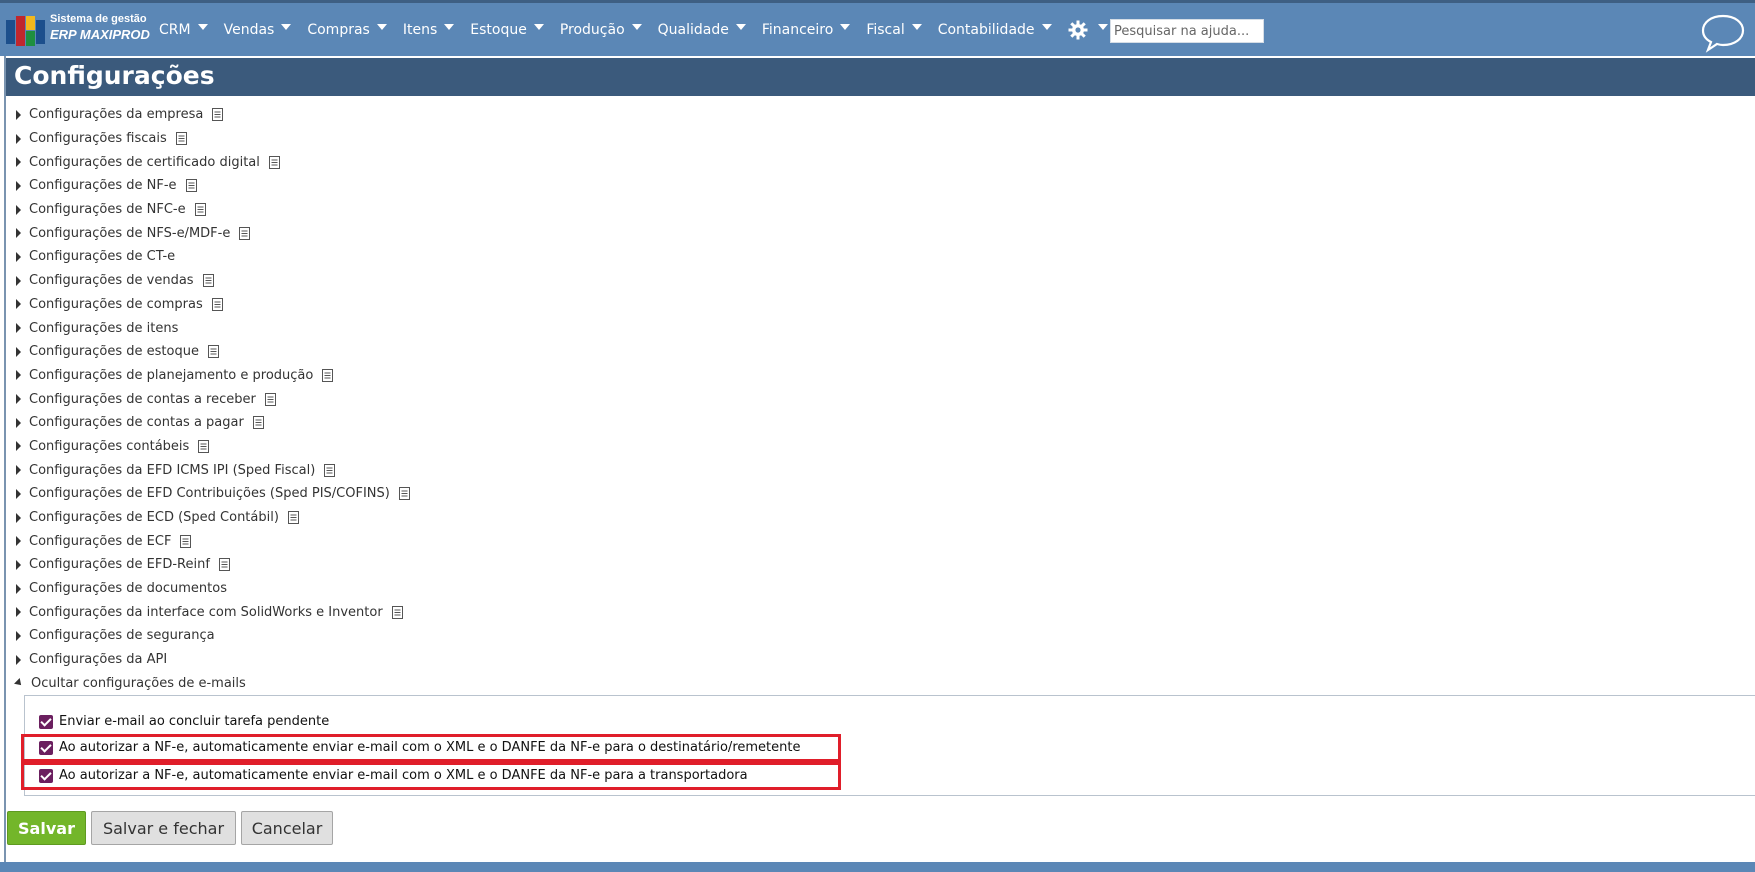 The height and width of the screenshot is (872, 1755). Describe the element at coordinates (874, 162) in the screenshot. I see `settings-section-toggle: Configurações de certificado digital` at that location.